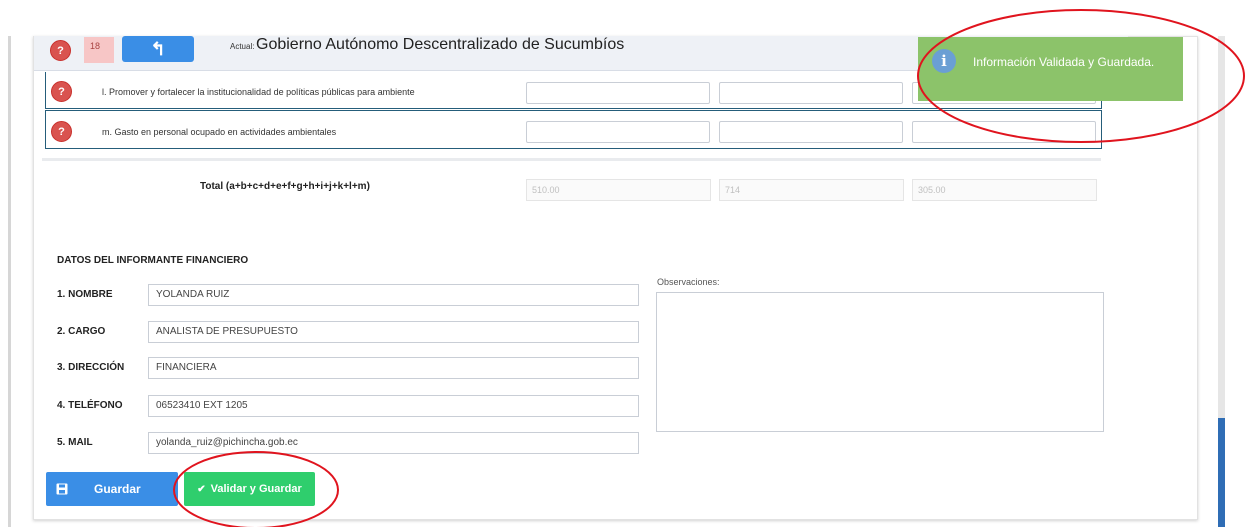 The image size is (1253, 527). I want to click on info-icon: i, so click(944, 61).